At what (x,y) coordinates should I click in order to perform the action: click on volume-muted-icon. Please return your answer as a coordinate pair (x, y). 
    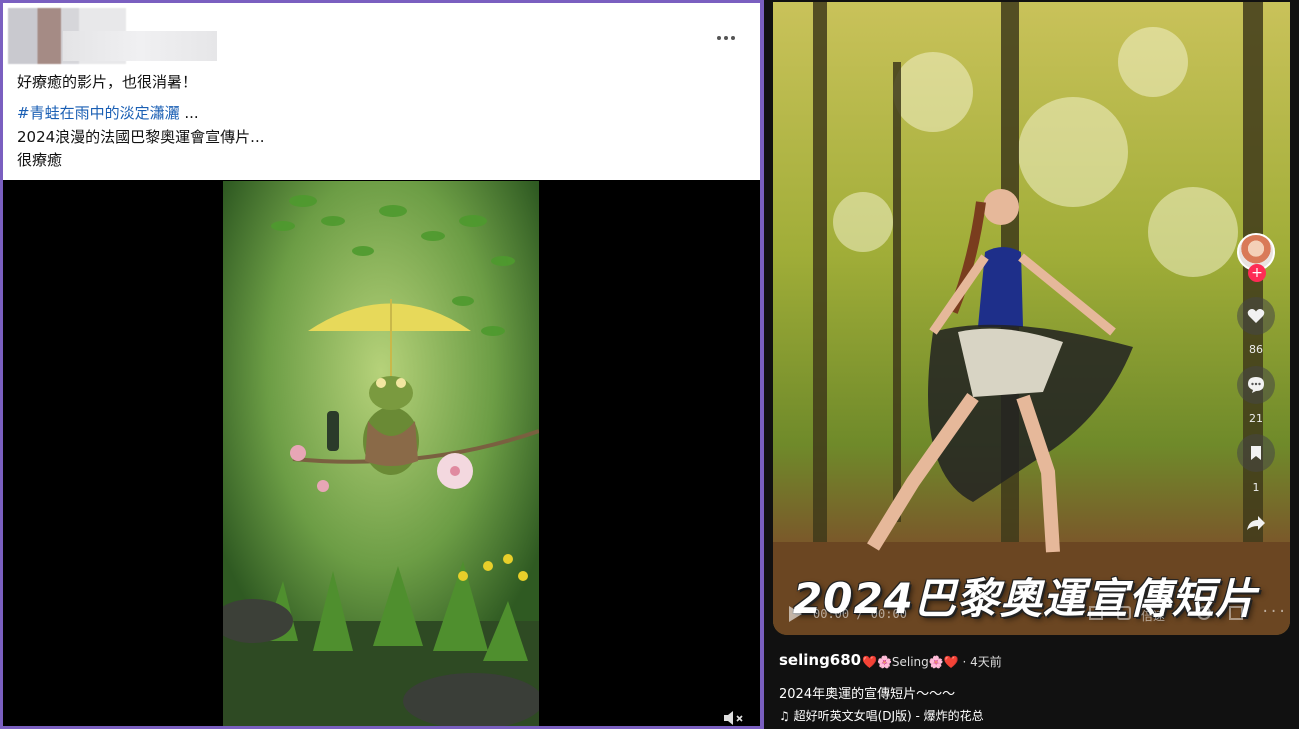
    Looking at the image, I should click on (733, 718).